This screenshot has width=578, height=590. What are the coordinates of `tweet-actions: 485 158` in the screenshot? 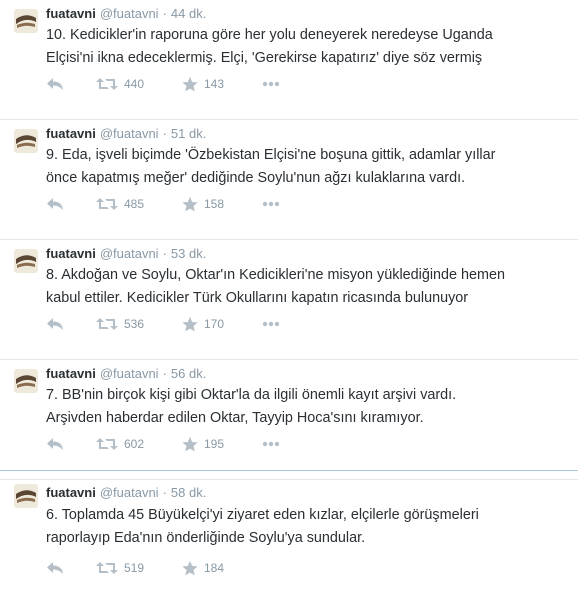 It's located at (176, 204).